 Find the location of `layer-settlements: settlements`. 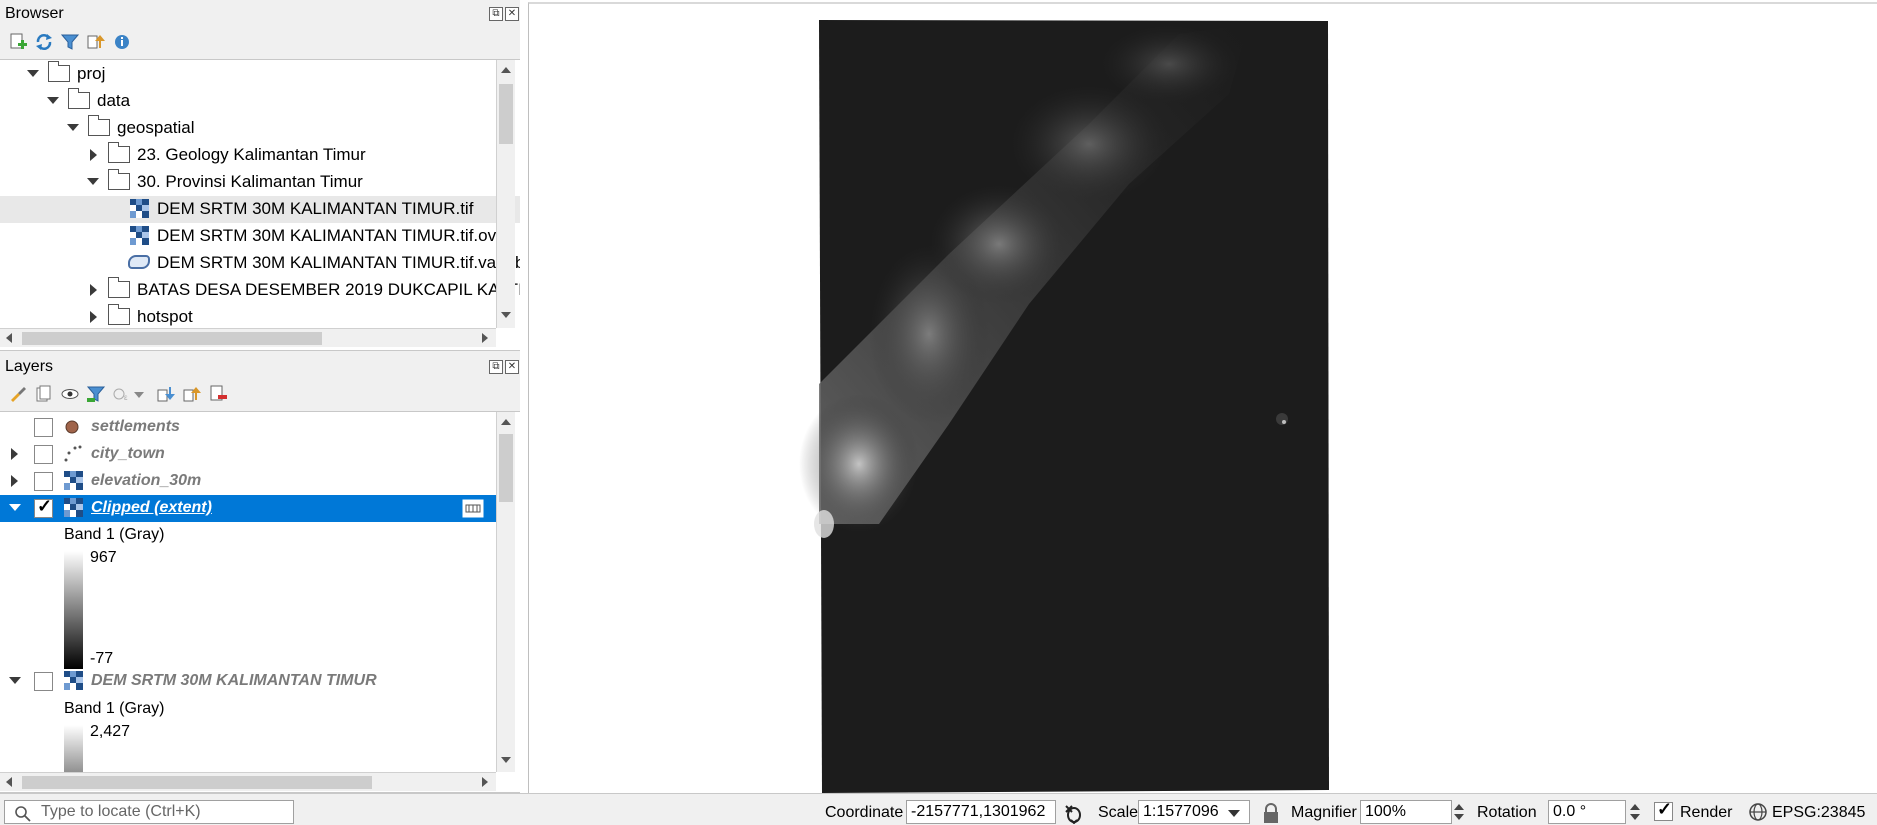

layer-settlements: settlements is located at coordinates (260, 427).